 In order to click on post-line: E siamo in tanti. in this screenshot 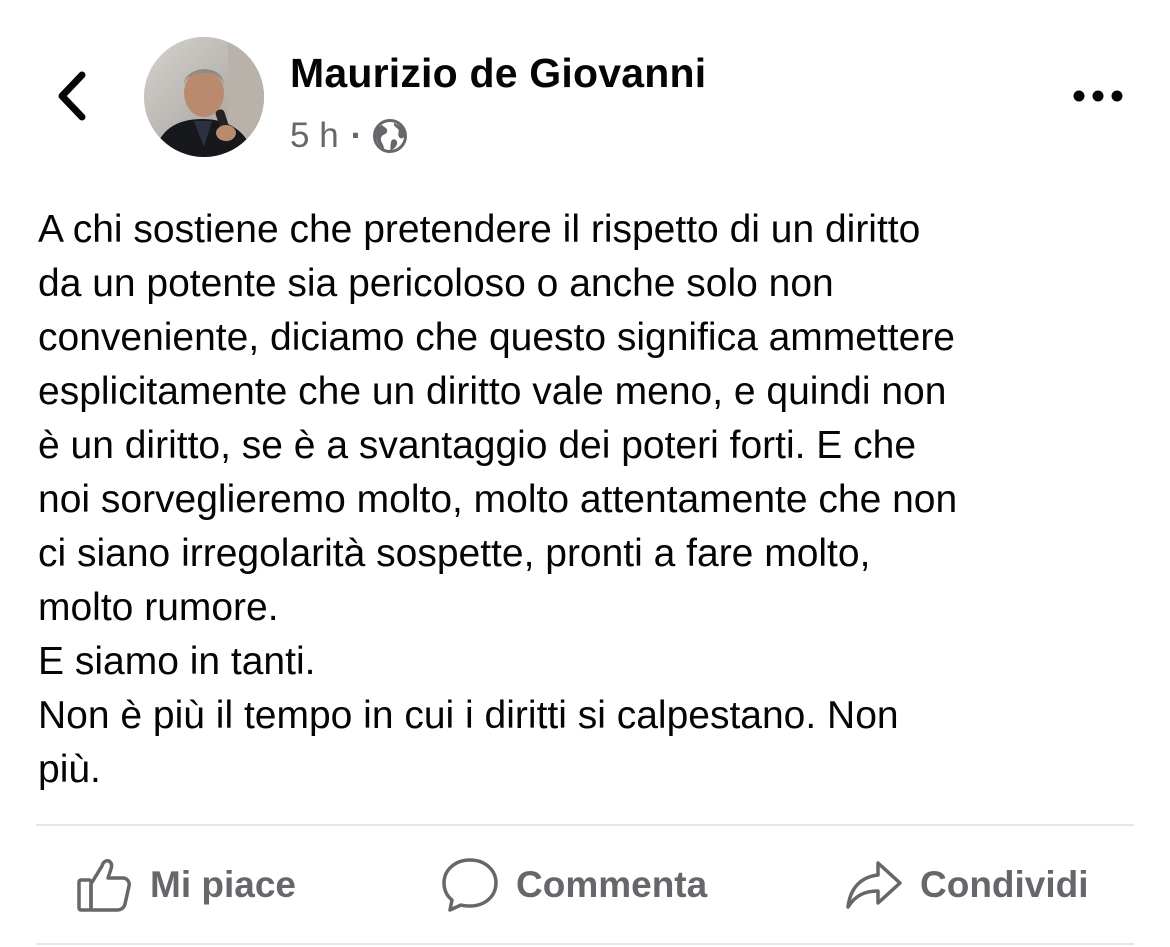, I will do `click(177, 661)`.